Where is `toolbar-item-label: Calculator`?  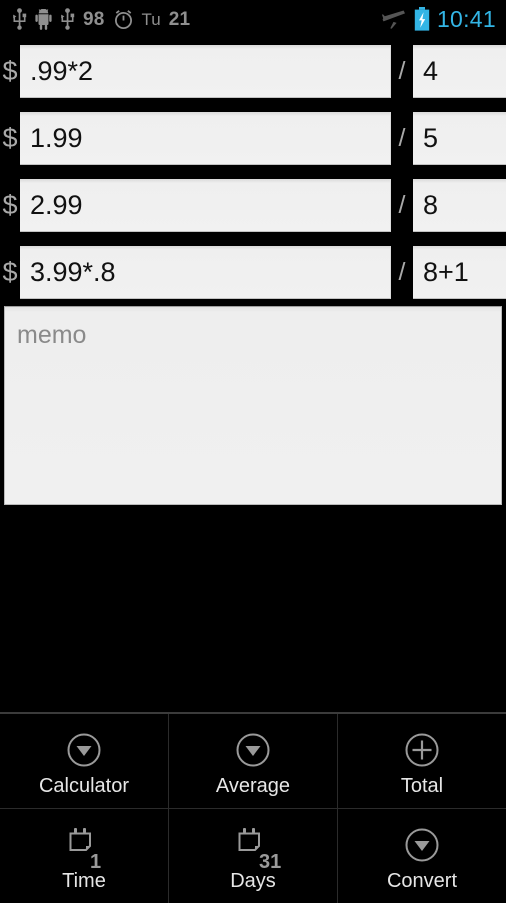
toolbar-item-label: Calculator is located at coordinates (84, 786).